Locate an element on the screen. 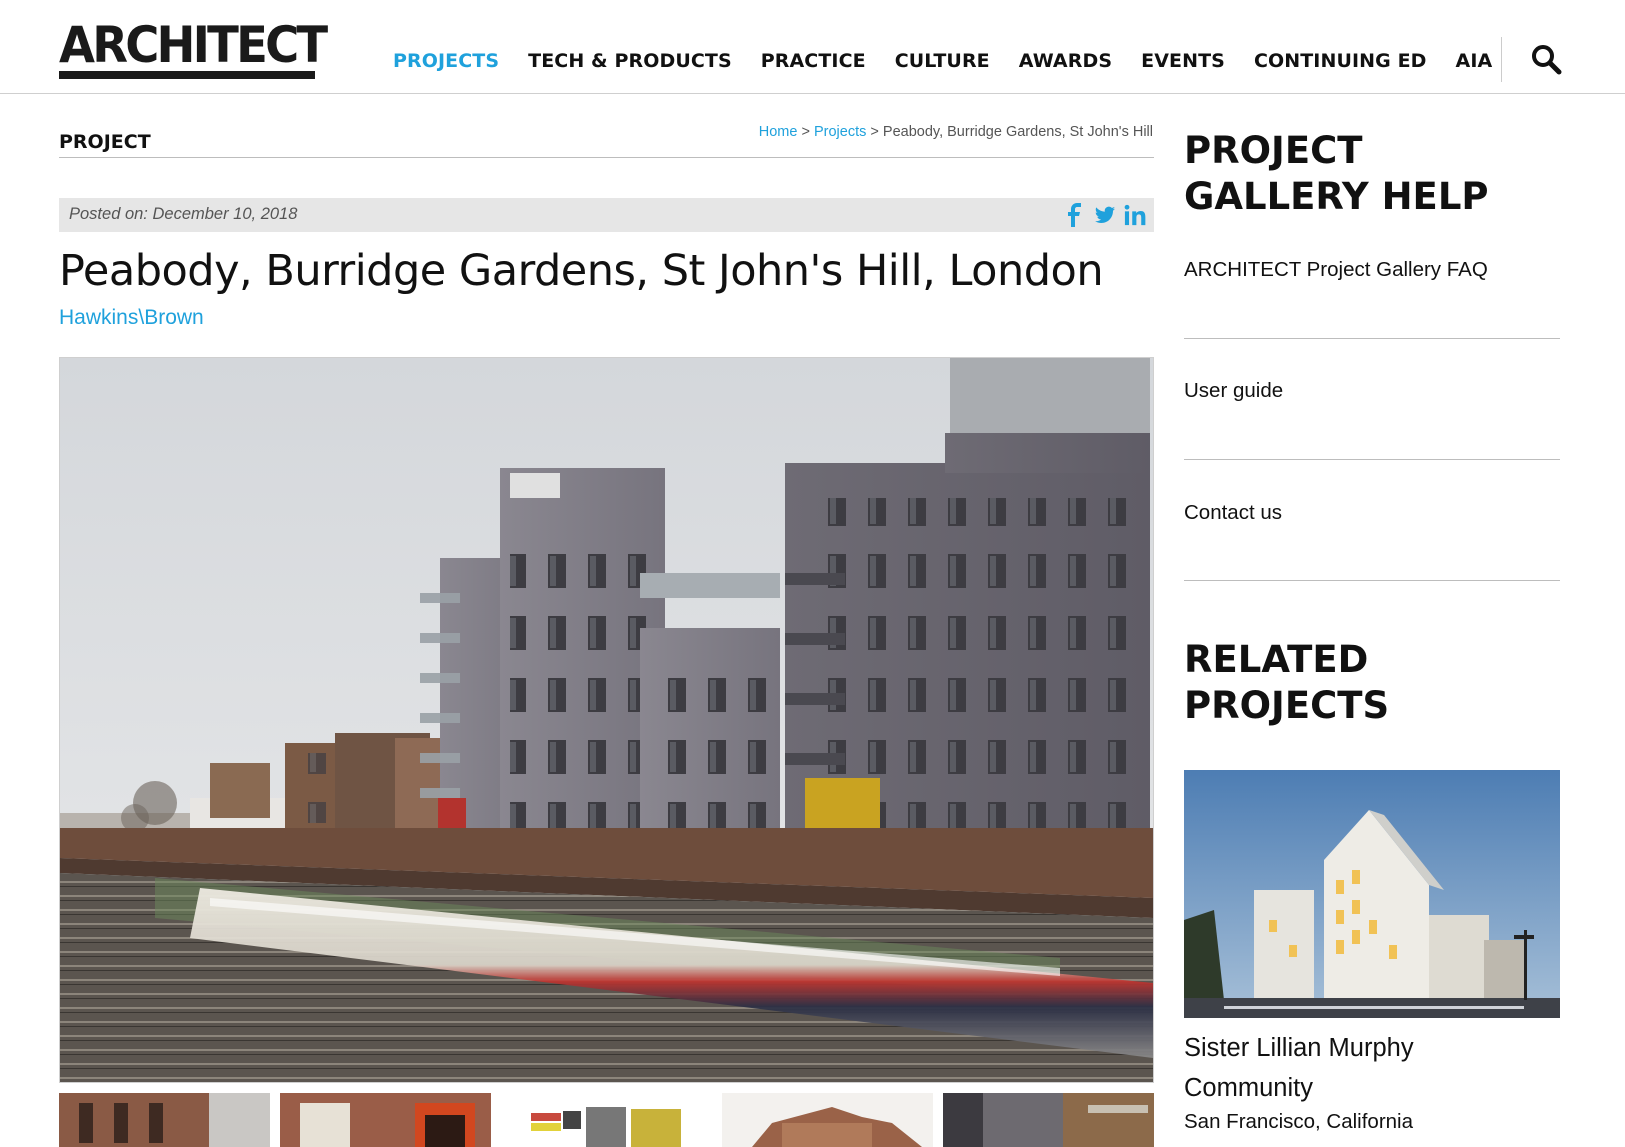  contact-us-link: Contact us is located at coordinates (1233, 513).